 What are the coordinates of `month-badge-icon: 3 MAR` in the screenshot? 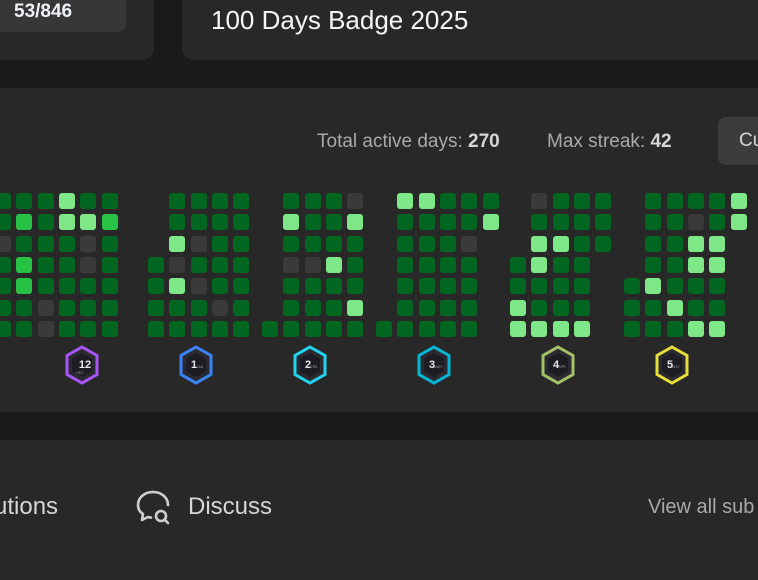 It's located at (434, 365).